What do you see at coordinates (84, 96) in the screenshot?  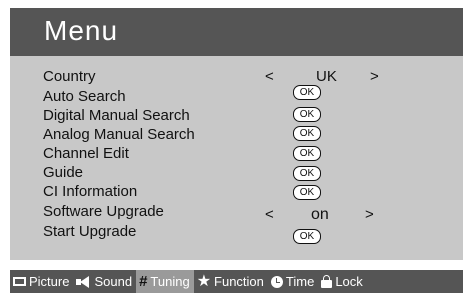 I see `menu-item-label: Auto Search` at bounding box center [84, 96].